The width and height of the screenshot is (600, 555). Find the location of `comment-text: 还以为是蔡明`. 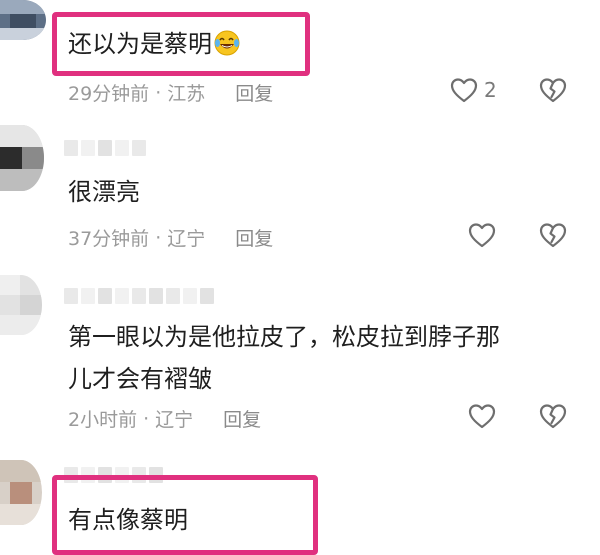

comment-text: 还以为是蔡明 is located at coordinates (154, 44).